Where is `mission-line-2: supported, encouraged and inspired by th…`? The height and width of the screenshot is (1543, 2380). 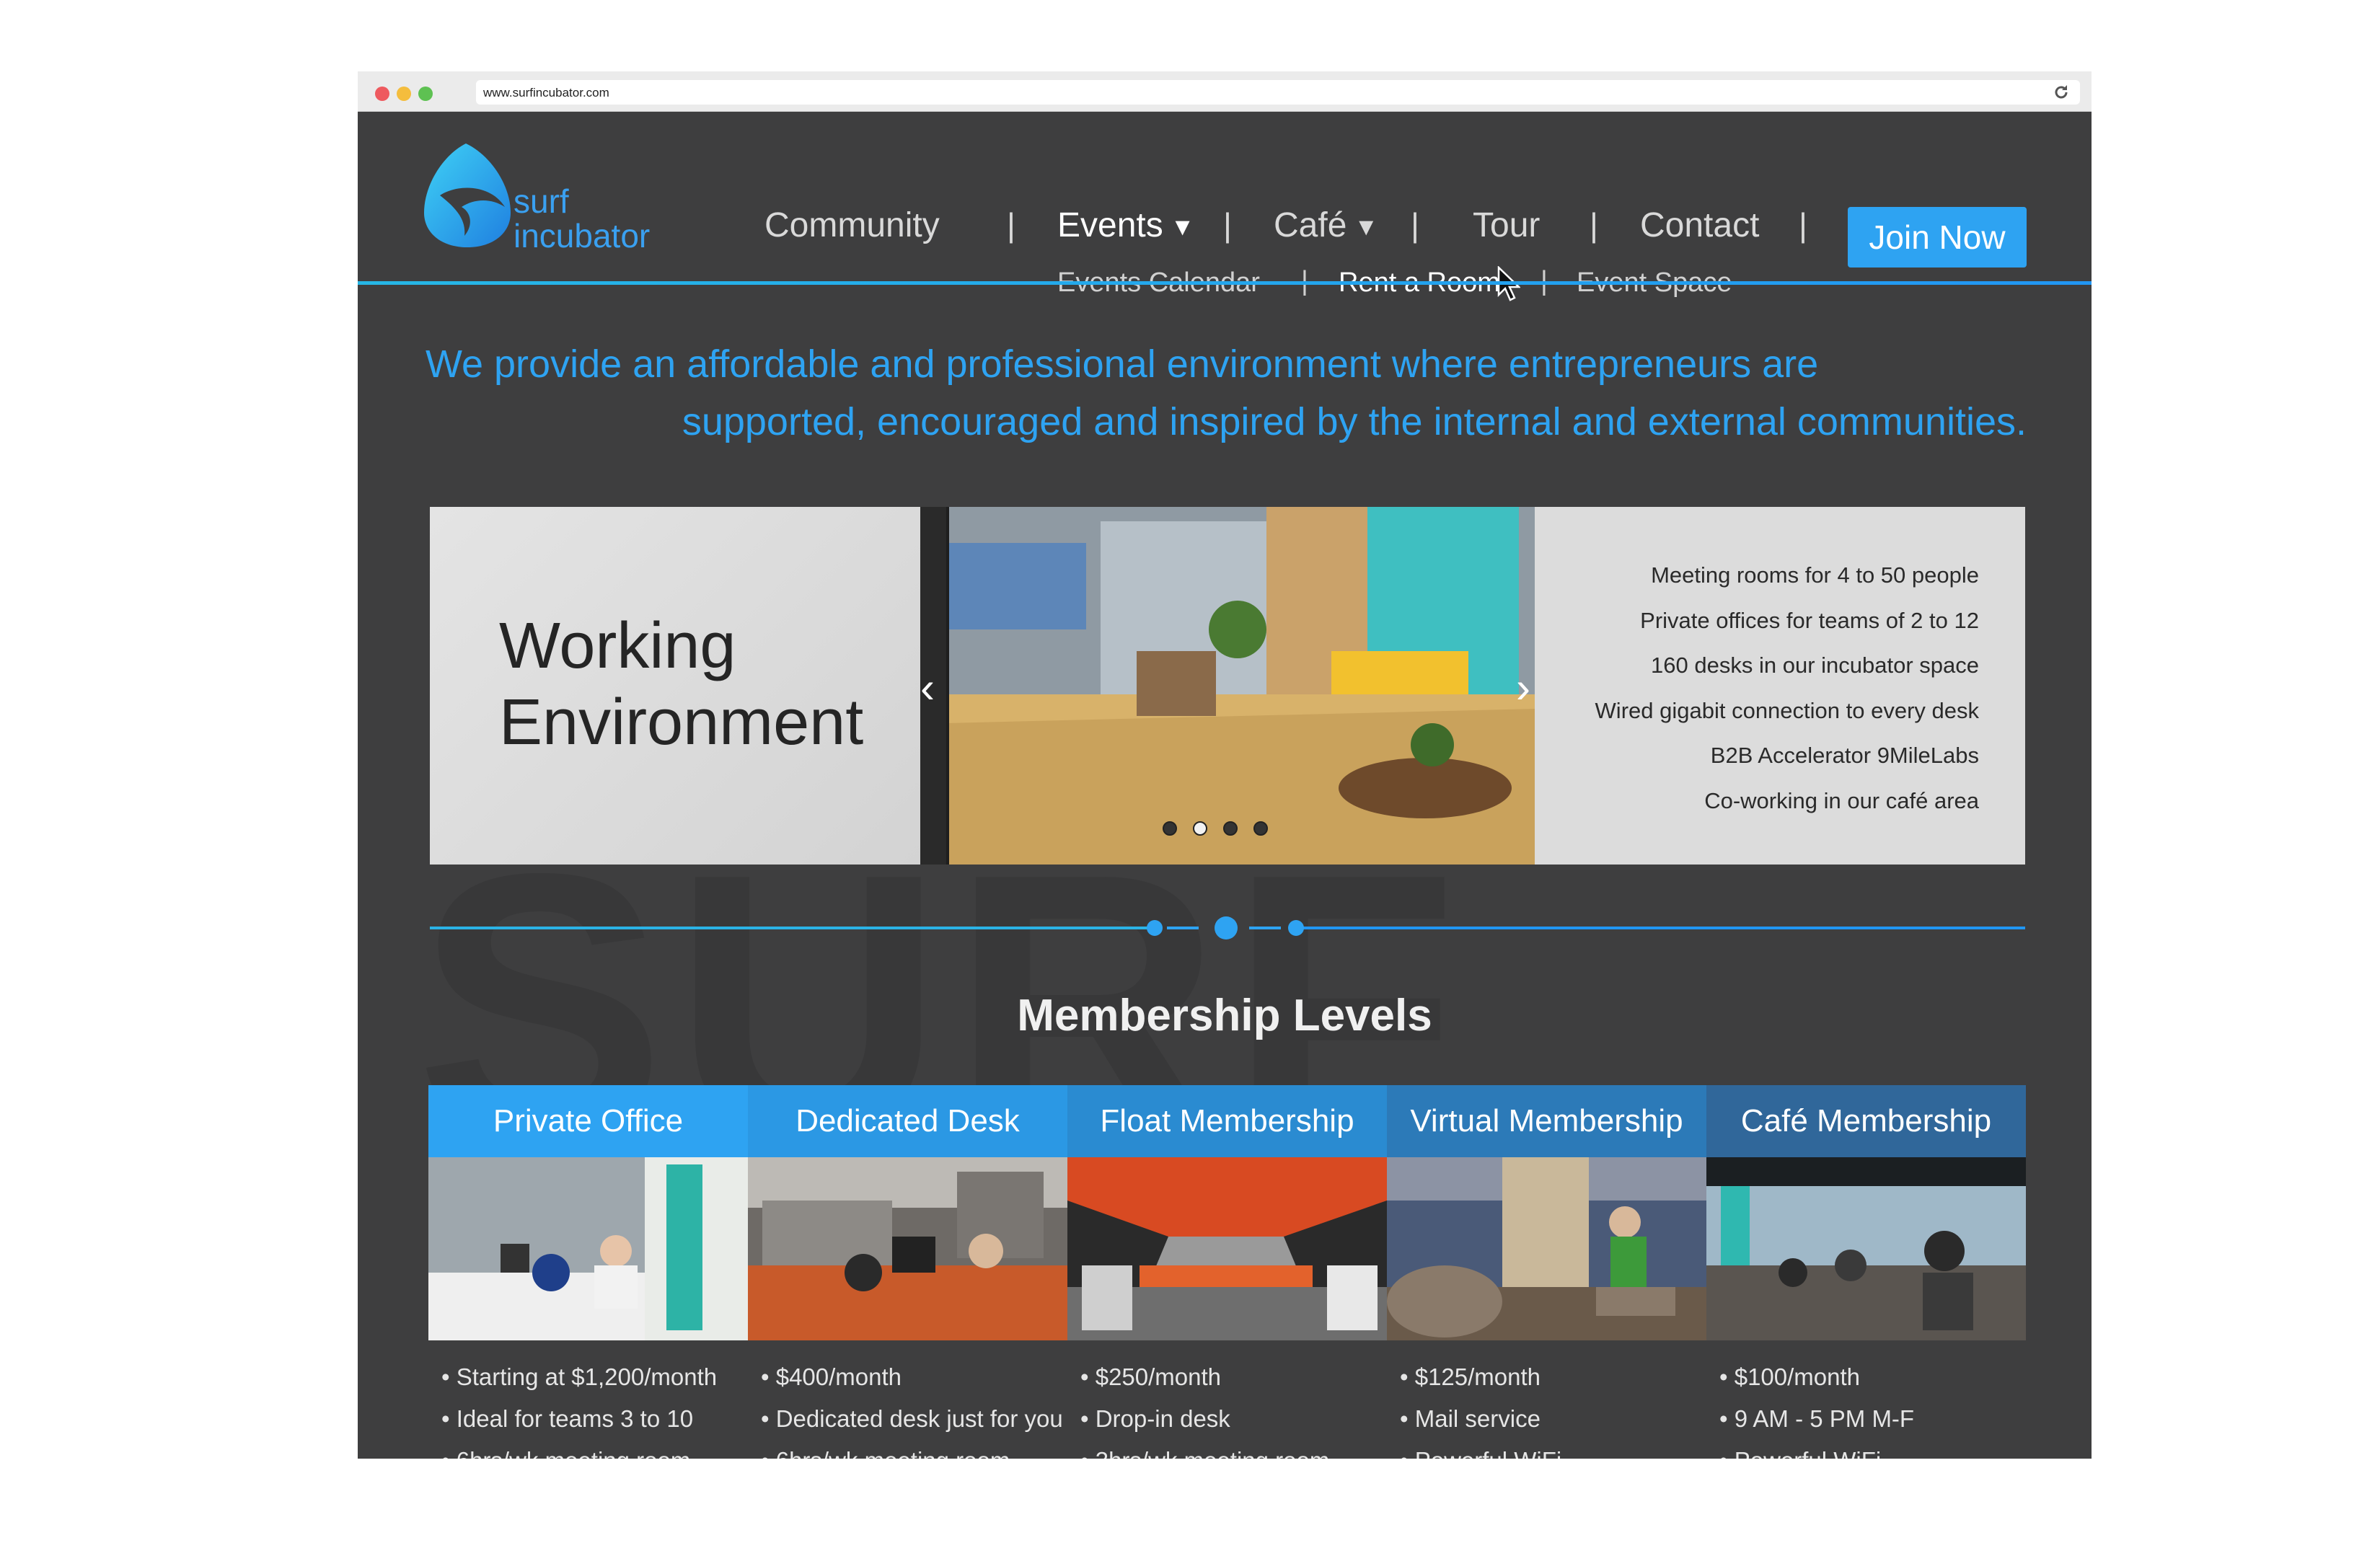 mission-line-2: supported, encouraged and inspired by th… is located at coordinates (1354, 421).